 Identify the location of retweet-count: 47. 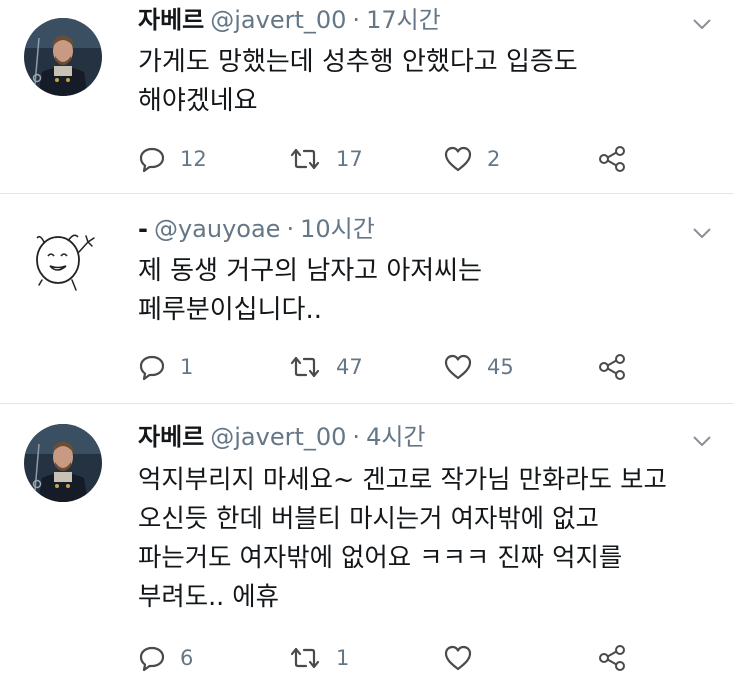
(349, 367).